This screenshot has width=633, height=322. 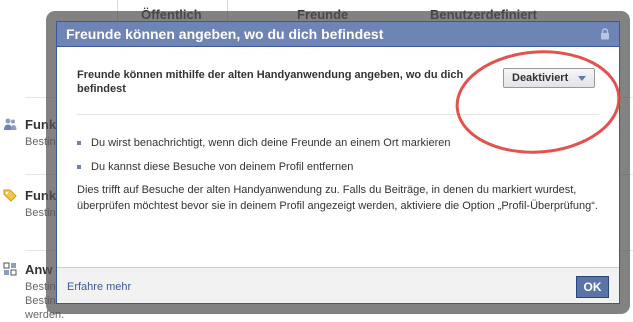 I want to click on people-icon, so click(x=10, y=124).